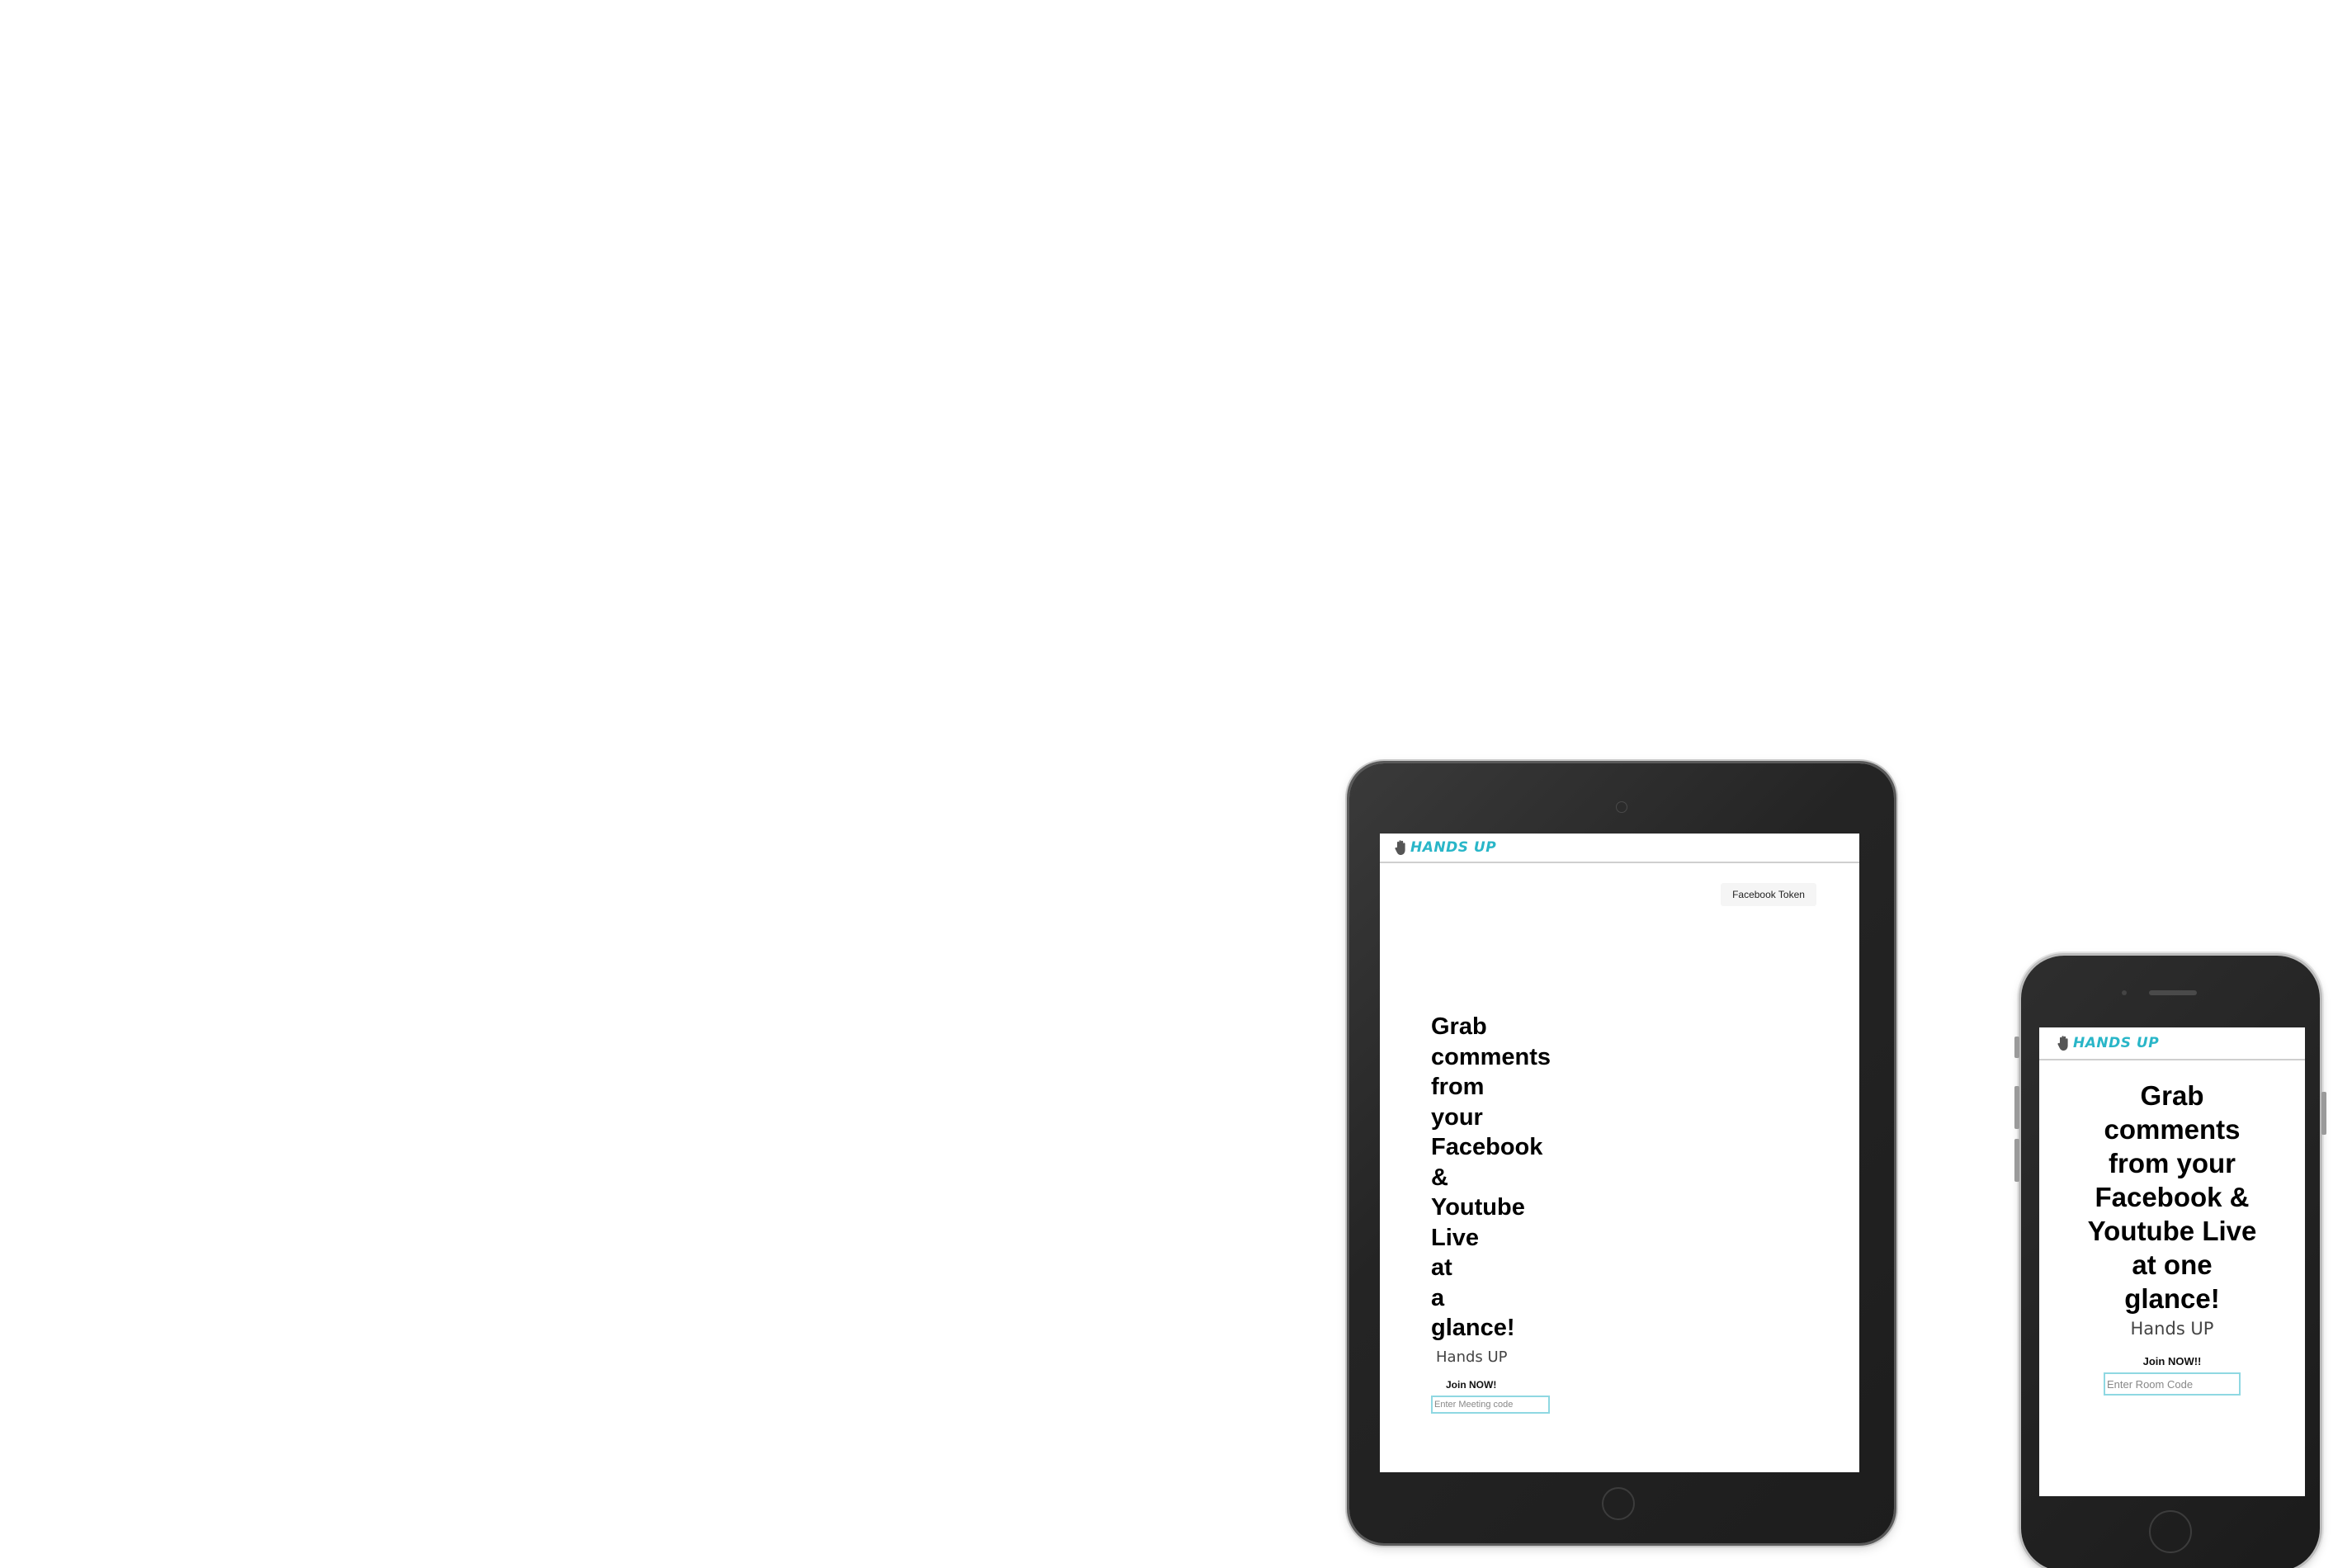  What do you see at coordinates (1471, 1384) in the screenshot?
I see `join-label: Join NOW!` at bounding box center [1471, 1384].